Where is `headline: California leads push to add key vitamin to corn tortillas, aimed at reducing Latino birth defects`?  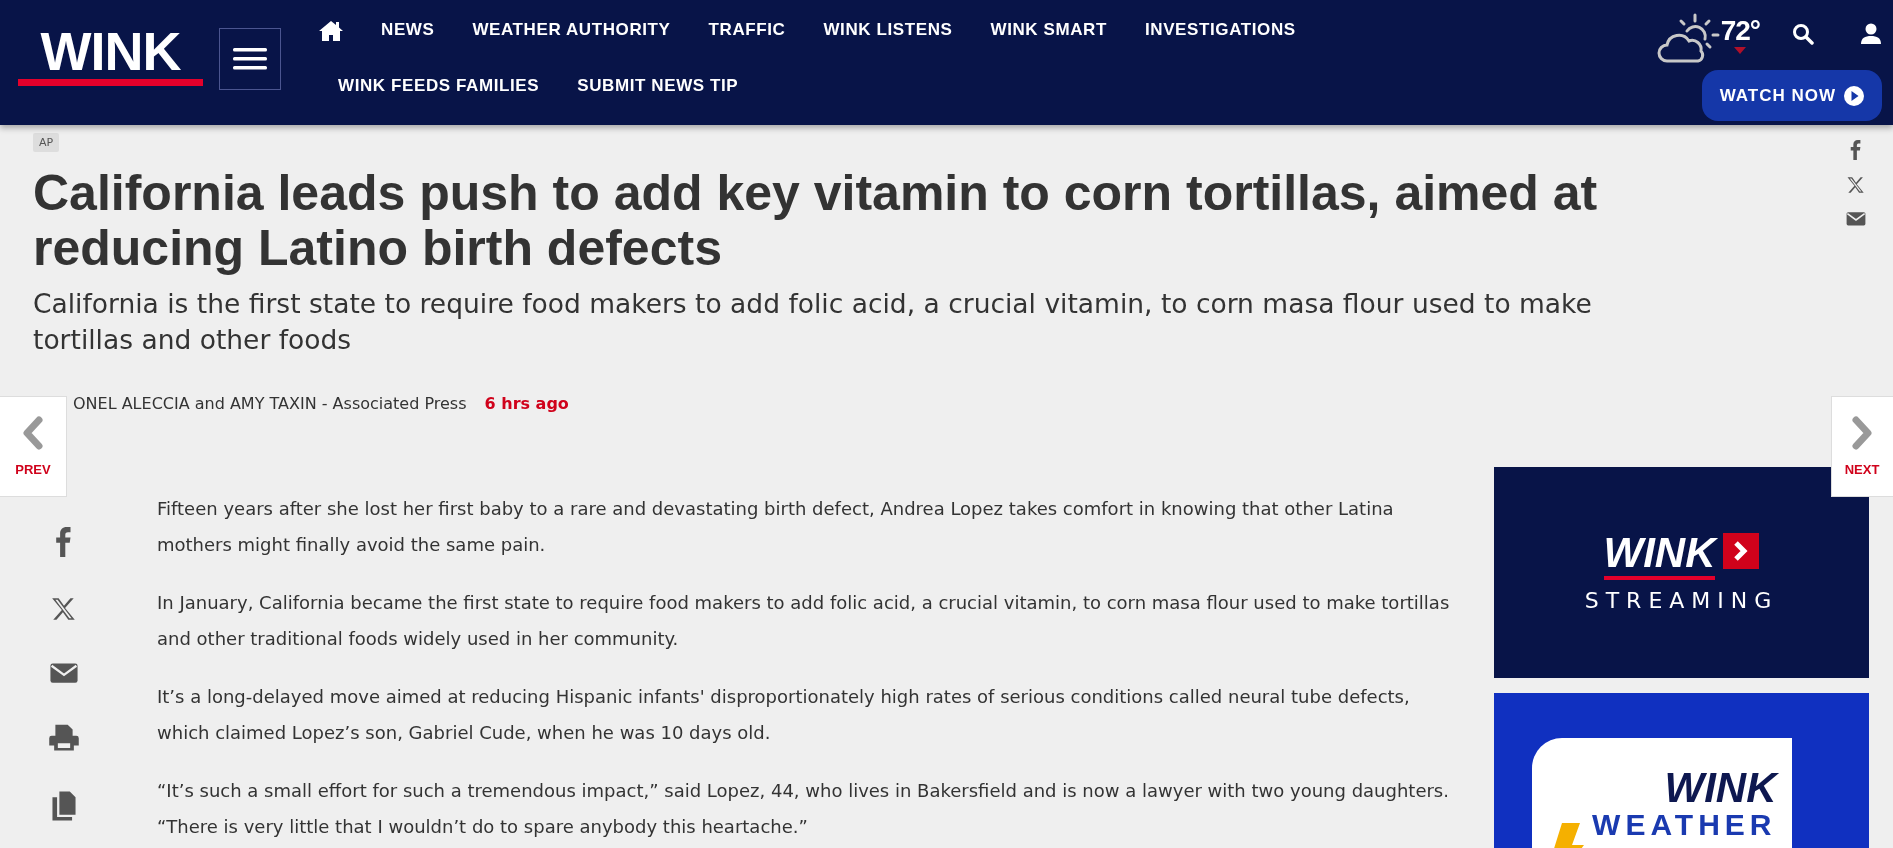
headline: California leads push to add key vitamin to corn tortillas, aimed at reducing Latino birth defects is located at coordinates (816, 221).